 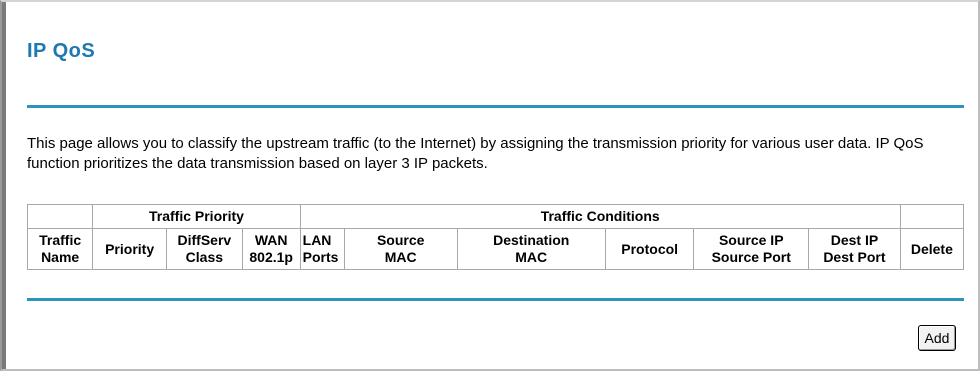 What do you see at coordinates (129, 249) in the screenshot?
I see `column-header-priority: Priority` at bounding box center [129, 249].